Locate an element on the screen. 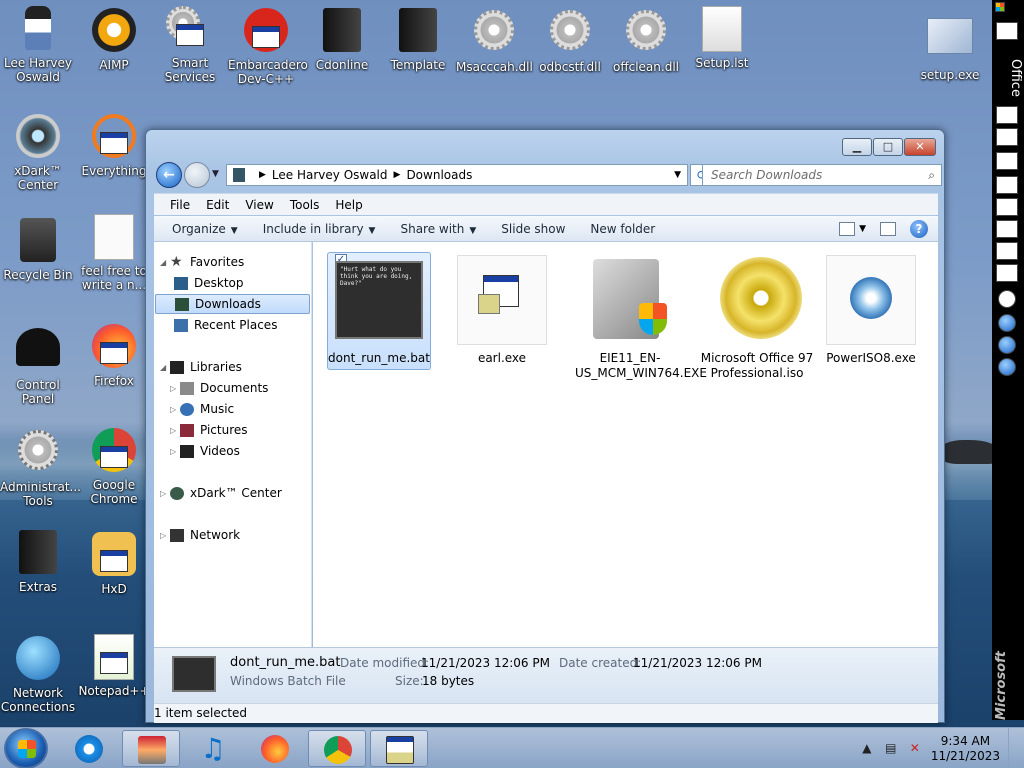 The image size is (1024, 768). office-menu-icon is located at coordinates (1007, 31).